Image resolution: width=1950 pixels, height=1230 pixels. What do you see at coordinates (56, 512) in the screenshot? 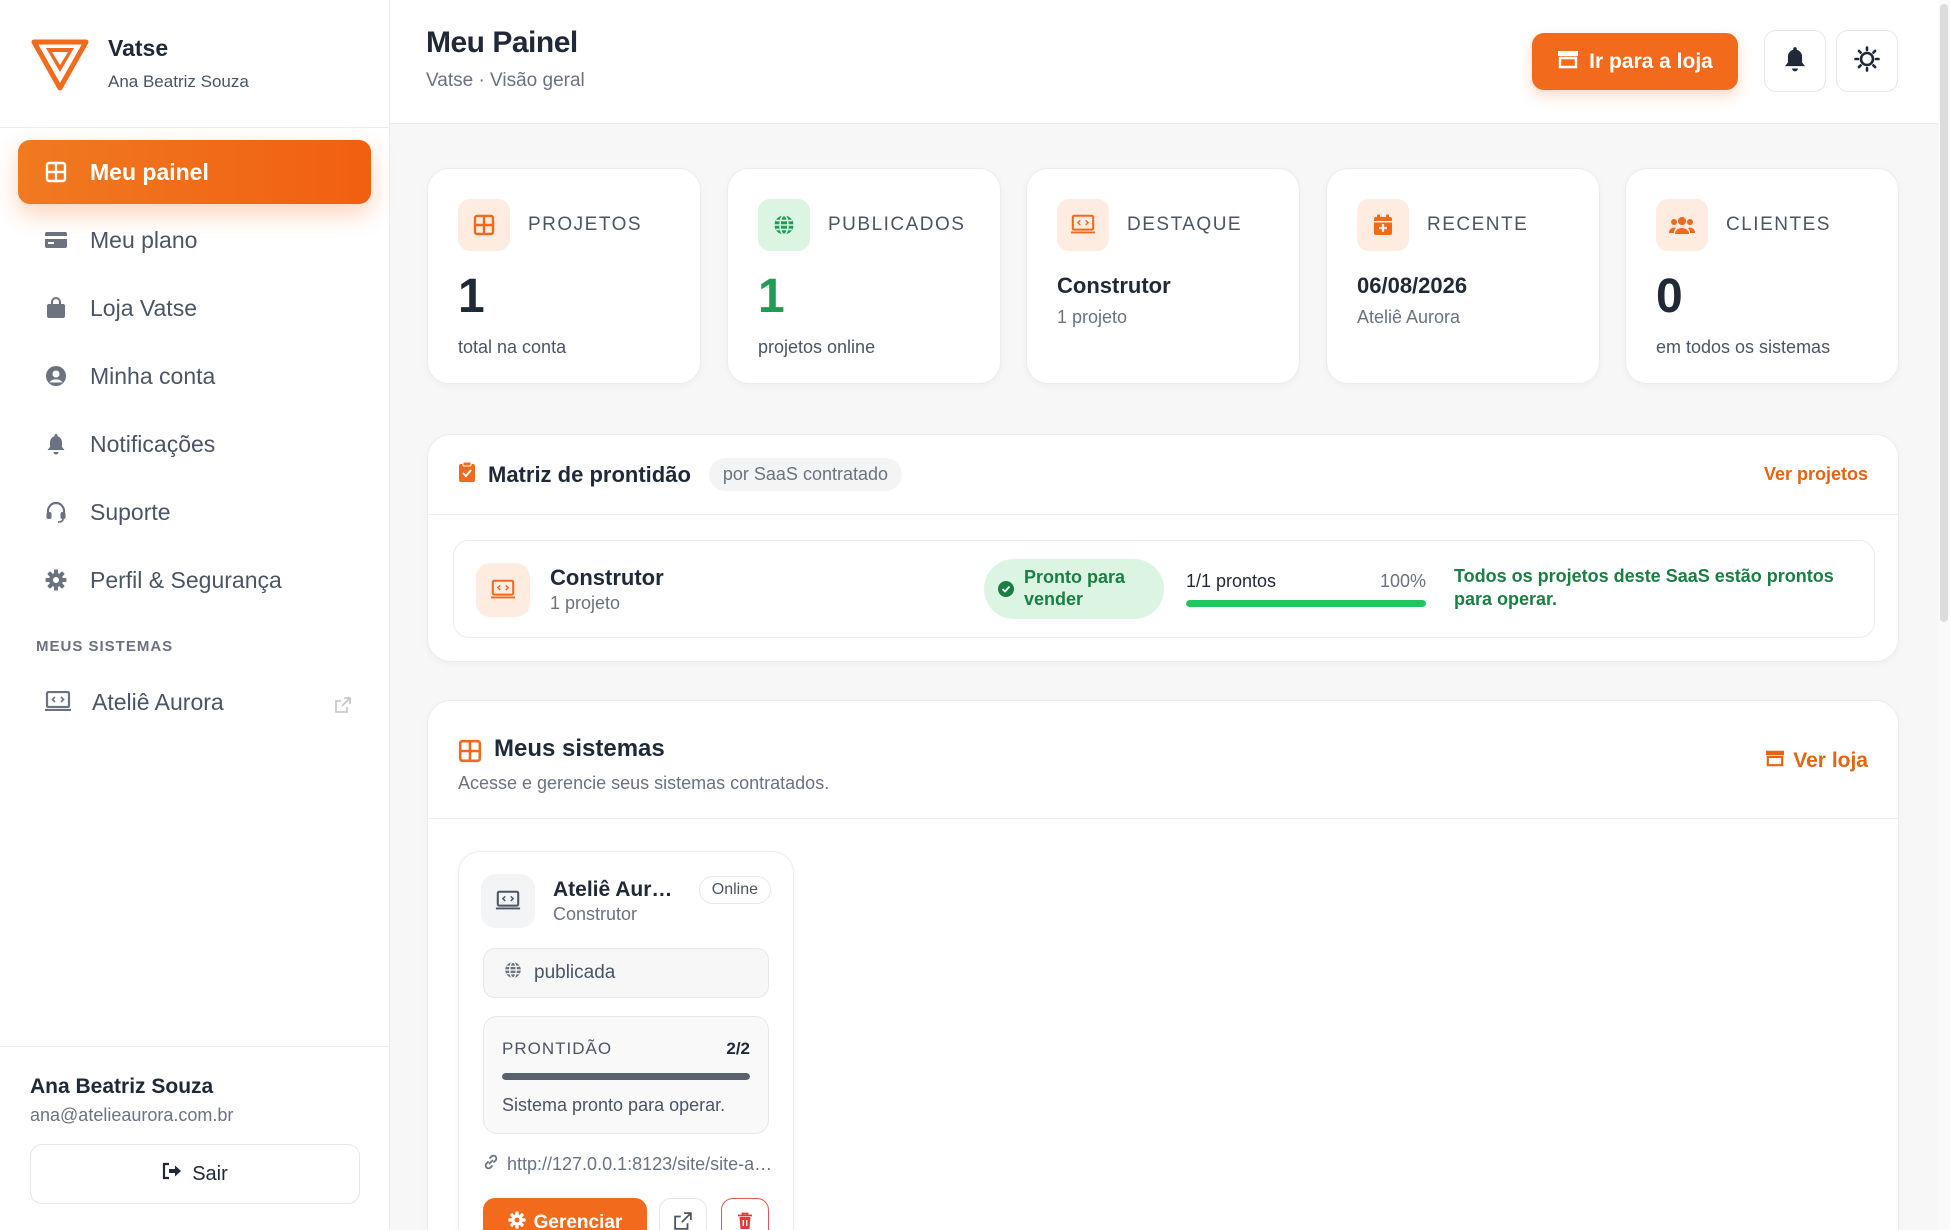
I see `headset-icon` at bounding box center [56, 512].